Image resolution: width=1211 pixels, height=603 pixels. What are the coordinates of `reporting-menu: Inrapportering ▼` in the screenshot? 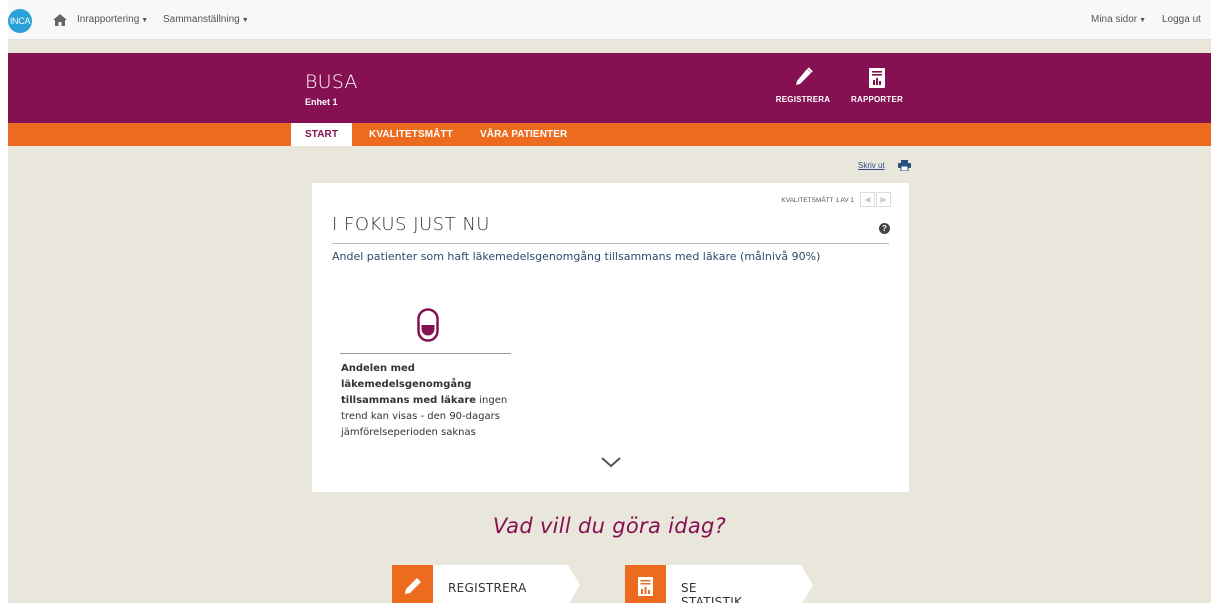 It's located at (112, 19).